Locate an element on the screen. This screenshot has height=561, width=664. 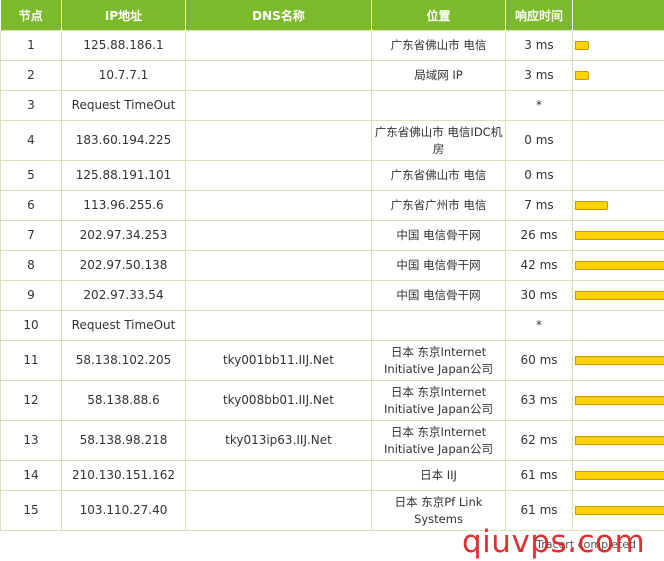
hop-cell: 2 is located at coordinates (31, 75).